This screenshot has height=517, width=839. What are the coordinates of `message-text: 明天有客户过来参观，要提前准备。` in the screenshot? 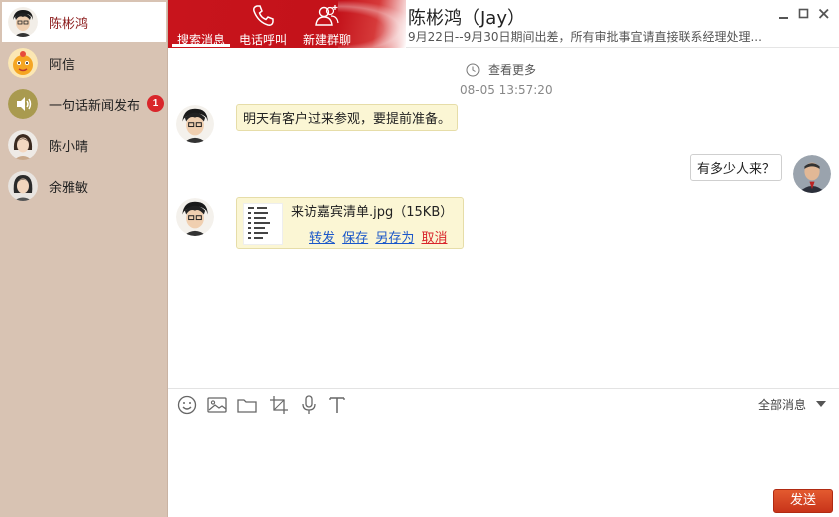 It's located at (347, 119).